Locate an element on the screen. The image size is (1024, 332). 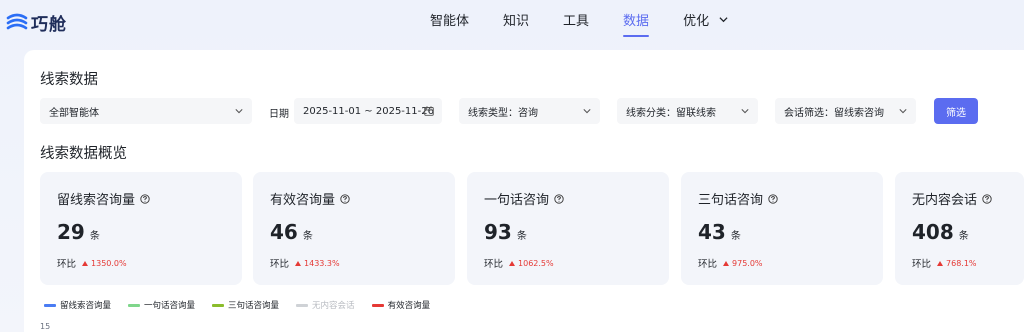
legend-label: 三句话咨询量 is located at coordinates (254, 306).